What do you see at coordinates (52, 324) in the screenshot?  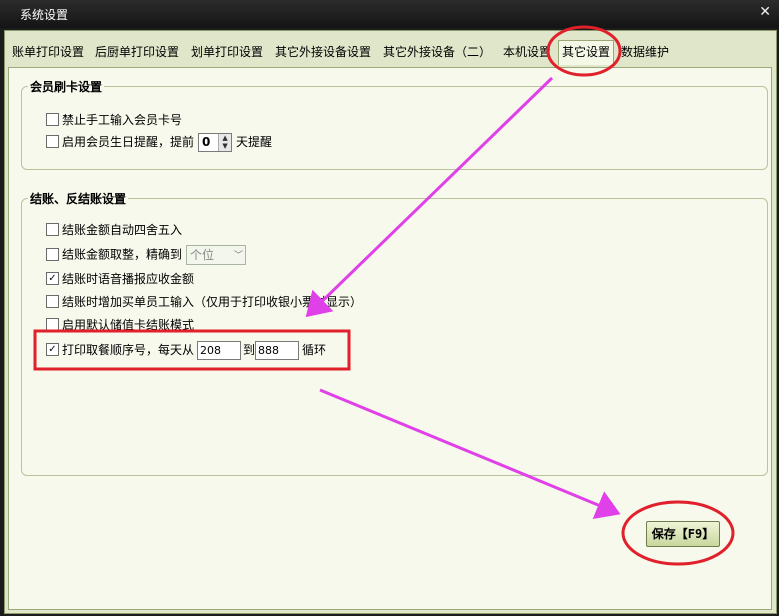 I see `stored-value-mode-checkbox` at bounding box center [52, 324].